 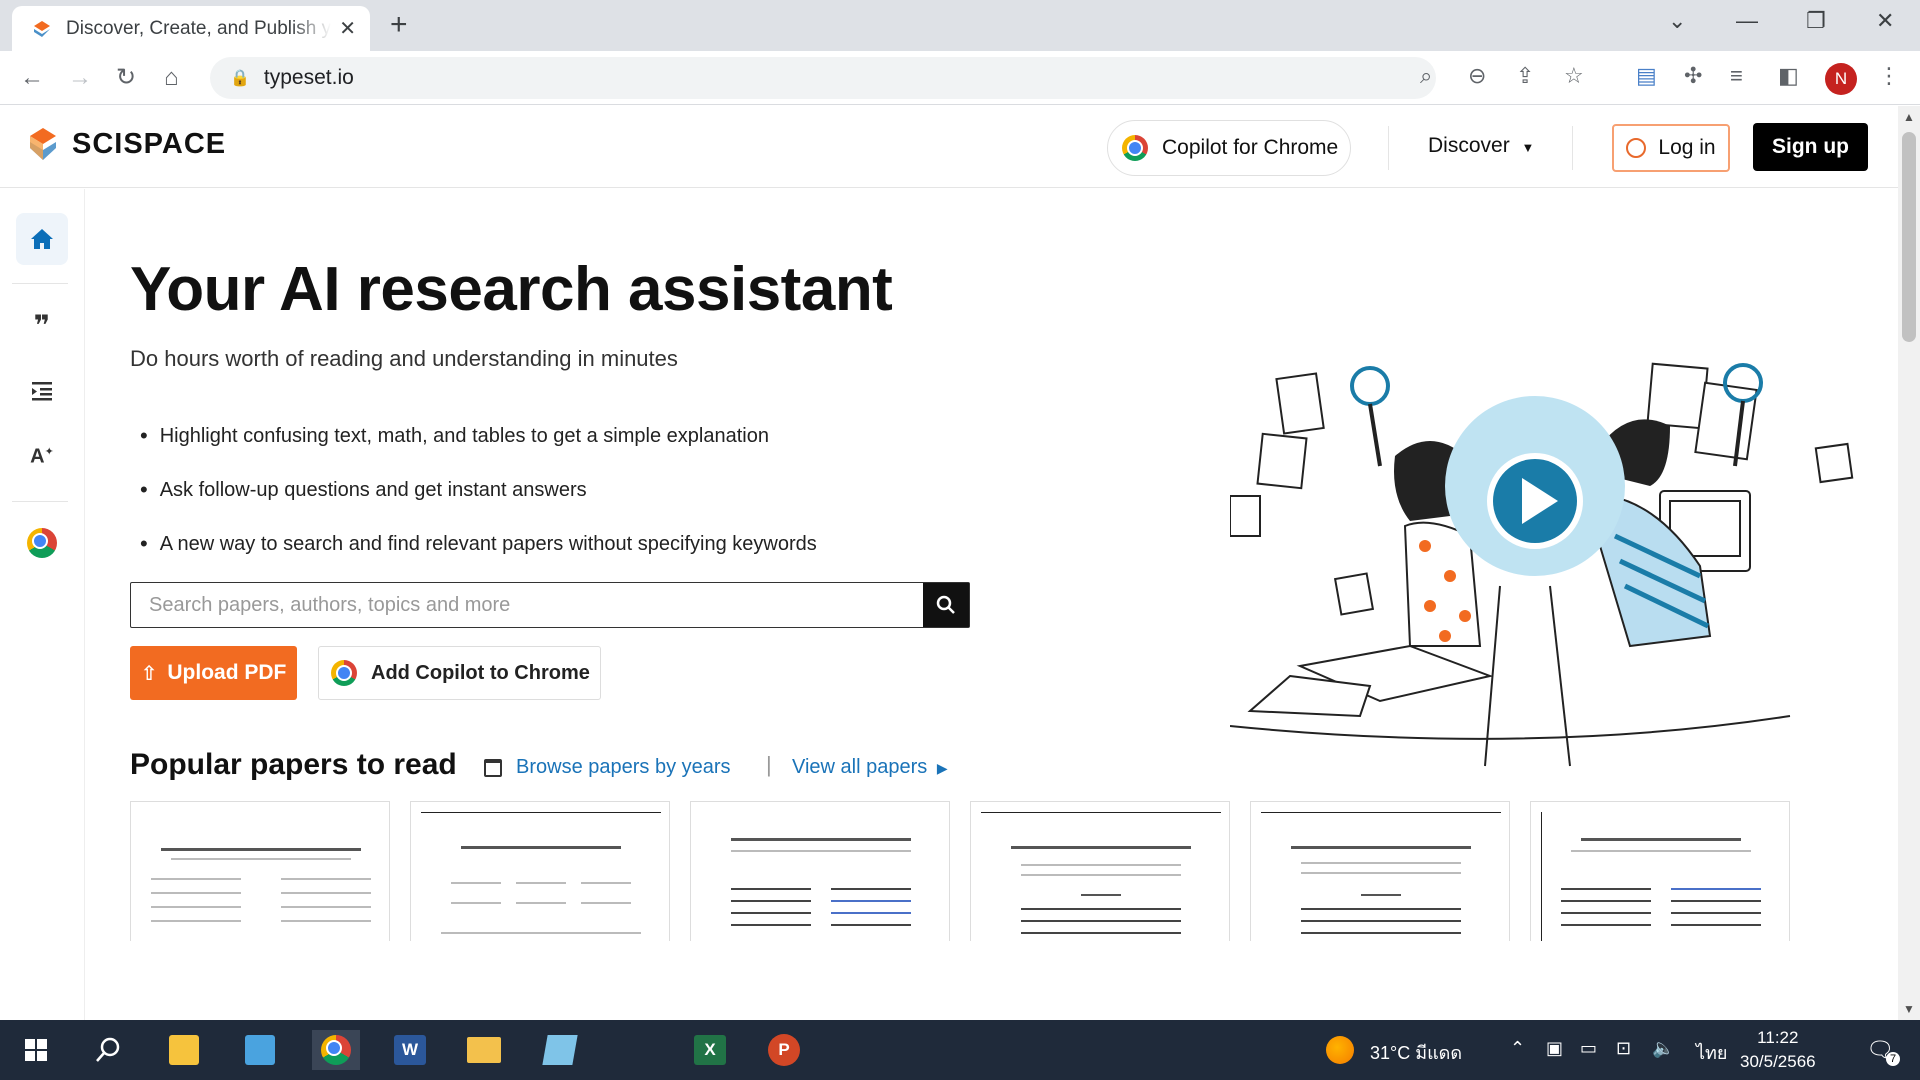 I want to click on sidebar-item-literature, so click(x=42, y=391).